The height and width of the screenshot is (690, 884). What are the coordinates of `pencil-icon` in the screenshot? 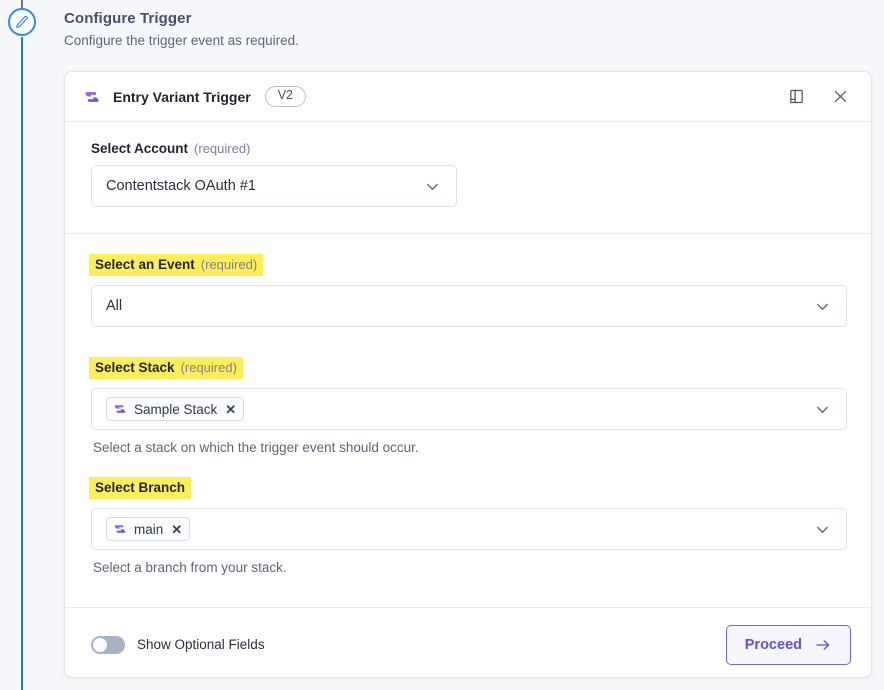 It's located at (22, 21).